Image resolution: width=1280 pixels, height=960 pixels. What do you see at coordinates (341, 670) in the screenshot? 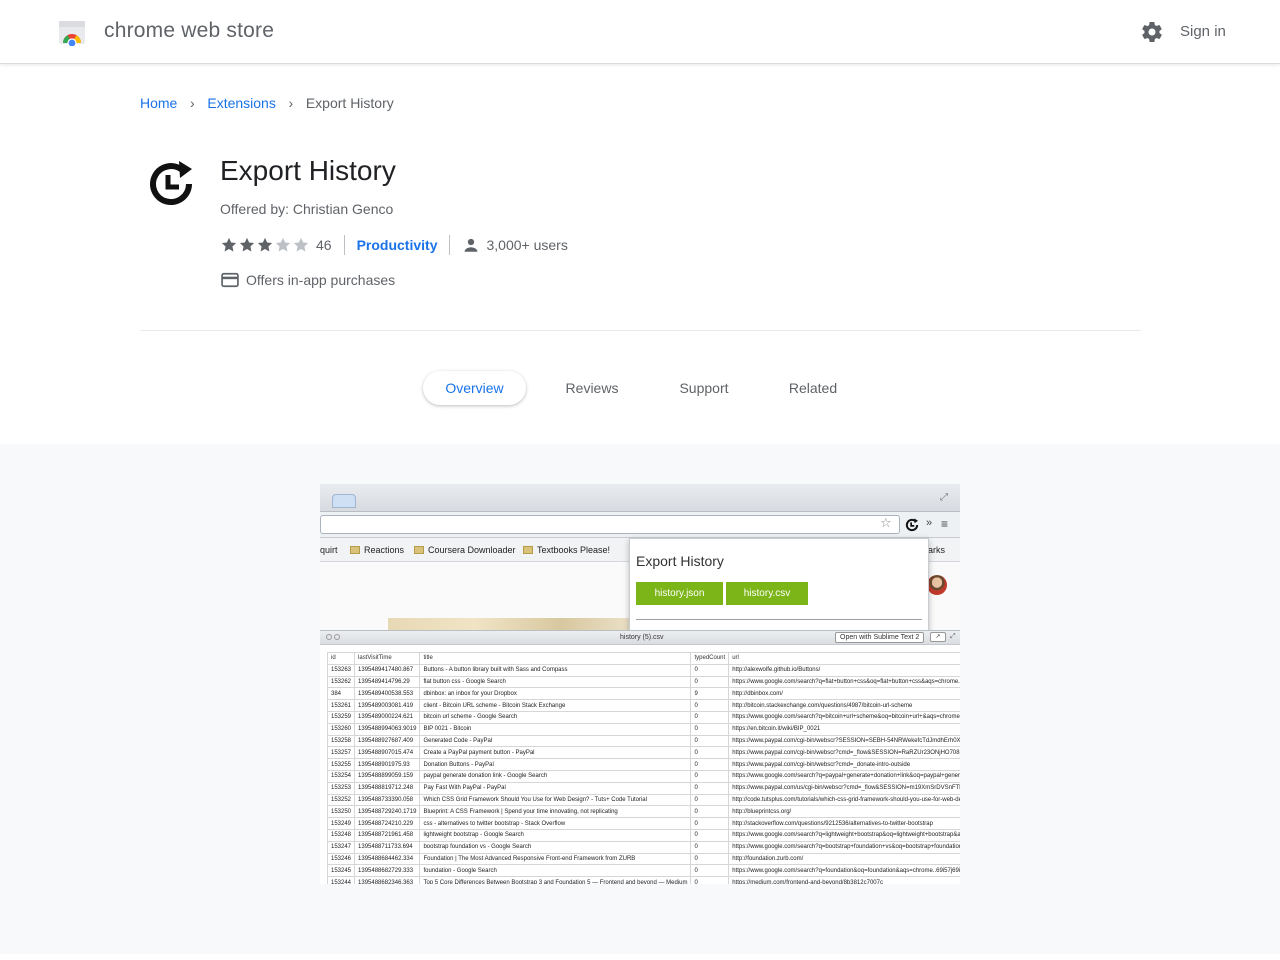
I see `table-cell: 153263` at bounding box center [341, 670].